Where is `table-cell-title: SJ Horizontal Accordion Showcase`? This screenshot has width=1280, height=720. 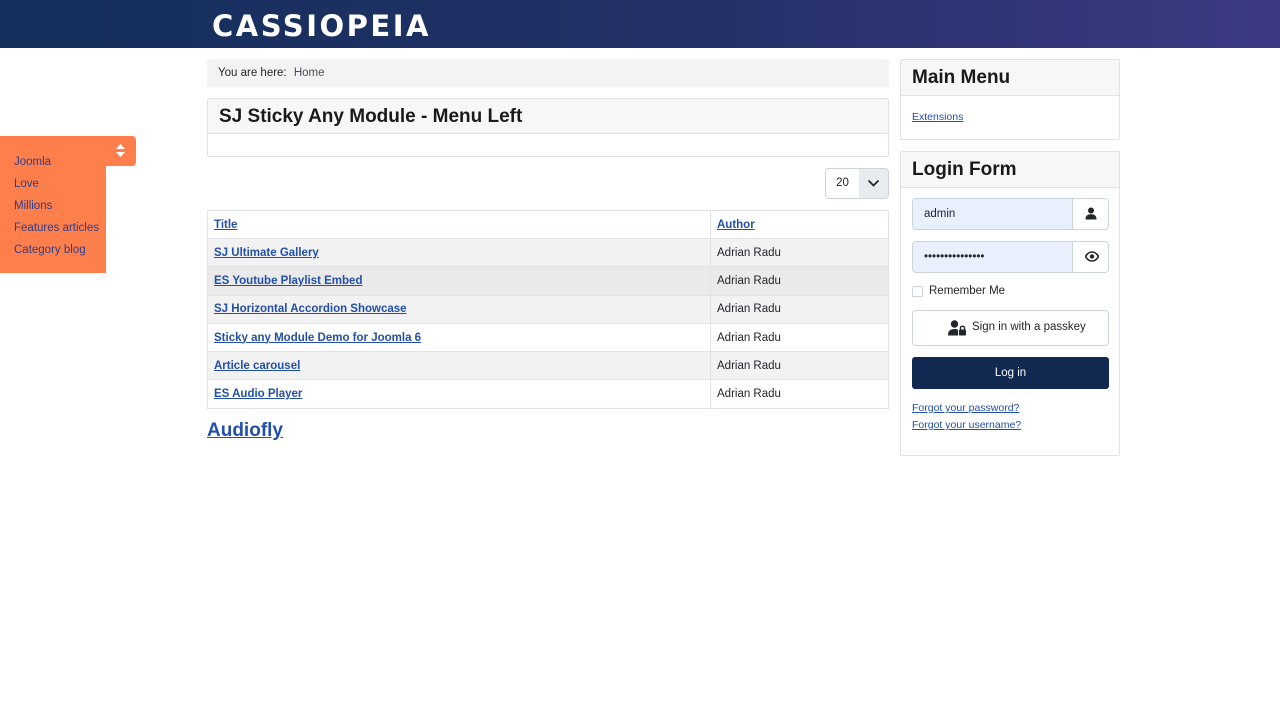
table-cell-title: SJ Horizontal Accordion Showcase is located at coordinates (459, 309).